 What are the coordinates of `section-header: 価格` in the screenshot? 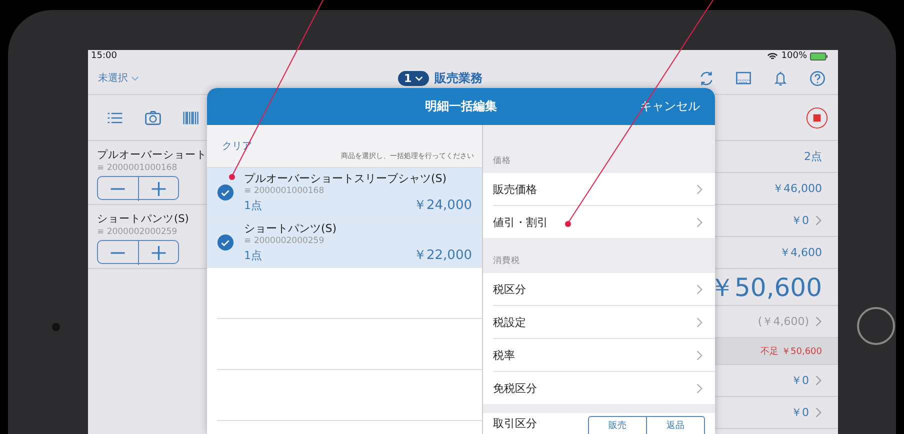 It's located at (502, 161).